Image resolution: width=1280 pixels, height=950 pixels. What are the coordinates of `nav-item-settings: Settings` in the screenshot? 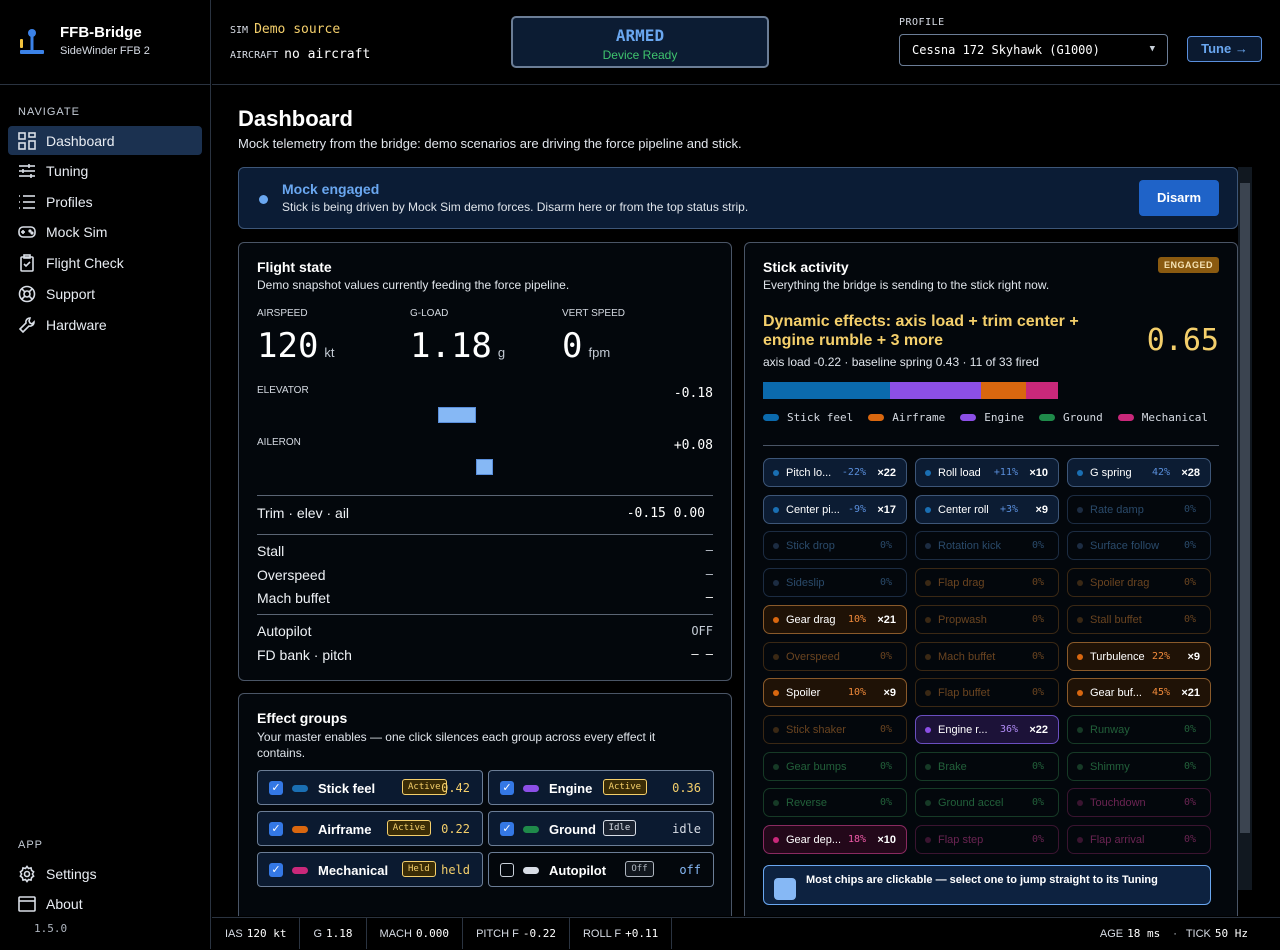 It's located at (105, 873).